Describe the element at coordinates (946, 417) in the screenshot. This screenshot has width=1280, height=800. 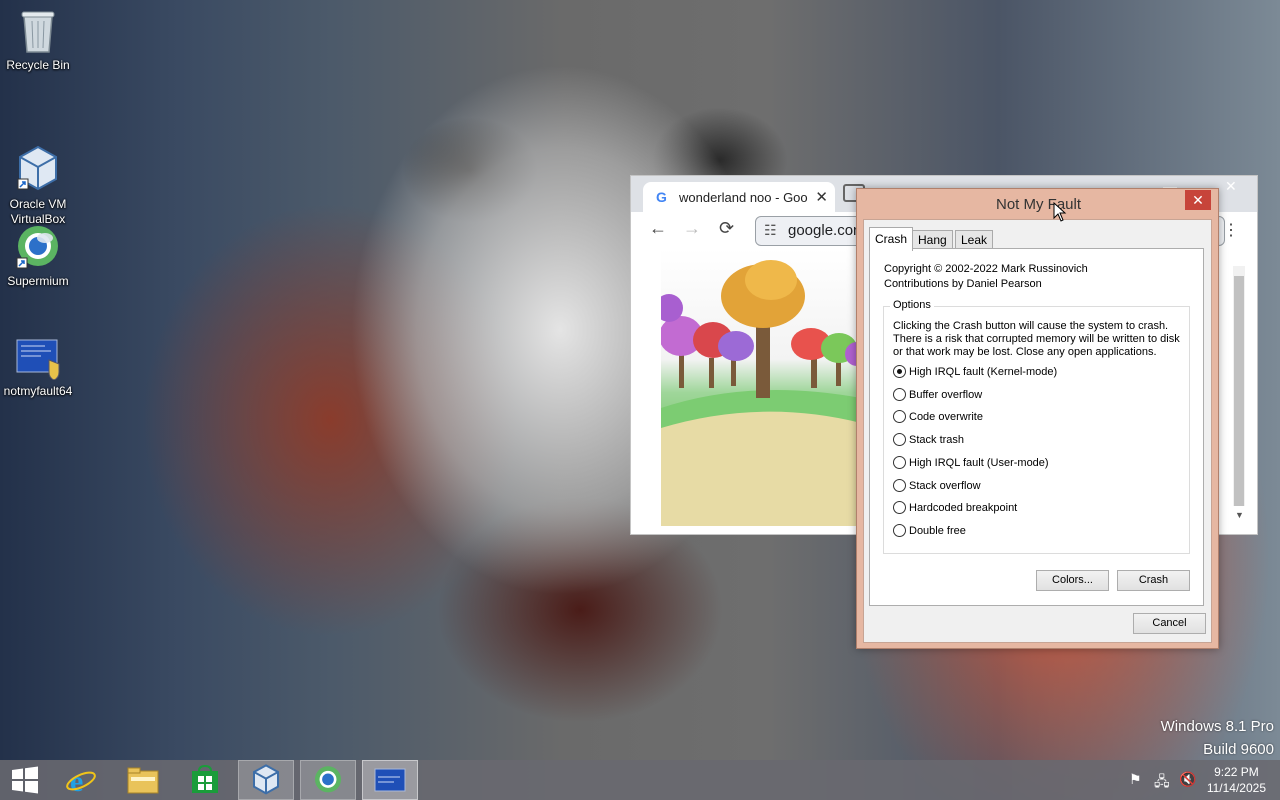
I see `option-label: Code overwrite` at that location.